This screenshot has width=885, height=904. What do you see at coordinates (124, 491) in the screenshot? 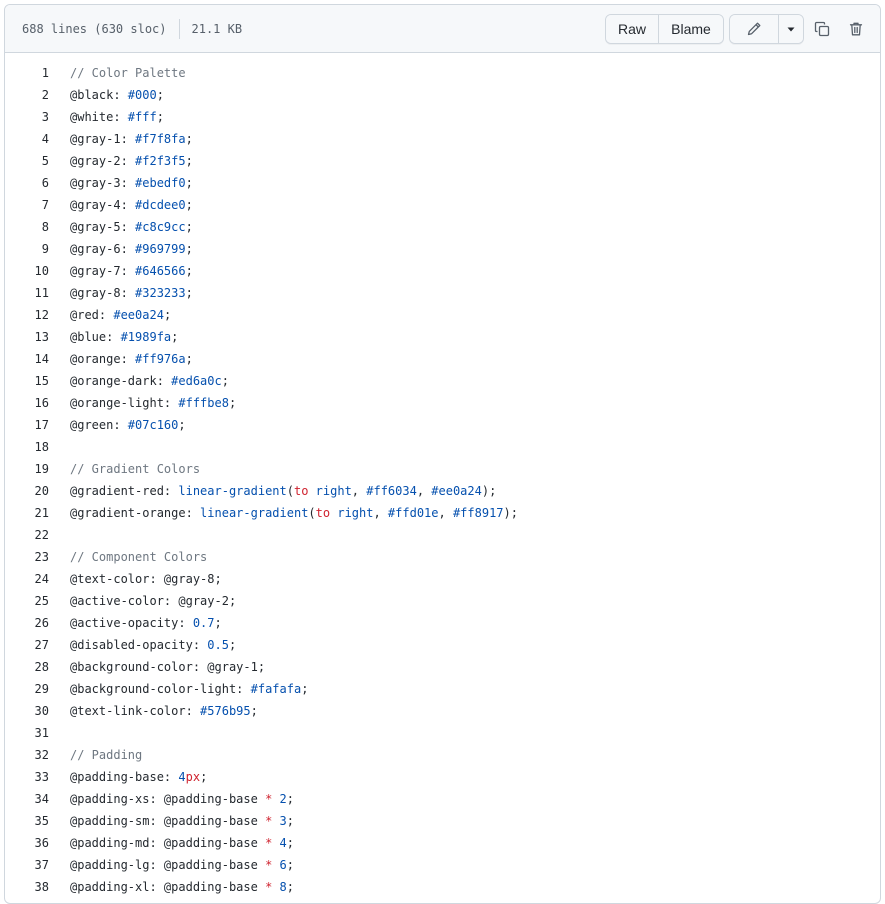
I see `code-token: @gradient-red:` at bounding box center [124, 491].